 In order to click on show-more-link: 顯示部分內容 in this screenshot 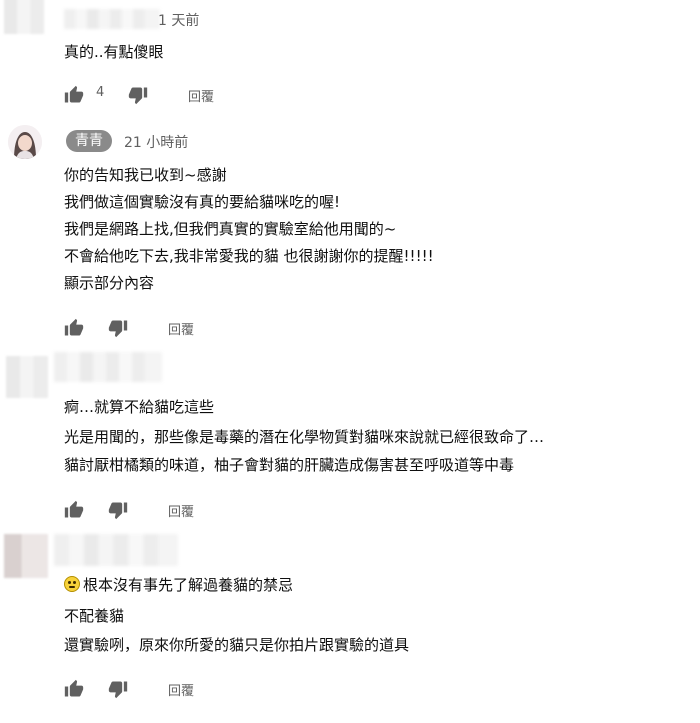, I will do `click(109, 283)`.